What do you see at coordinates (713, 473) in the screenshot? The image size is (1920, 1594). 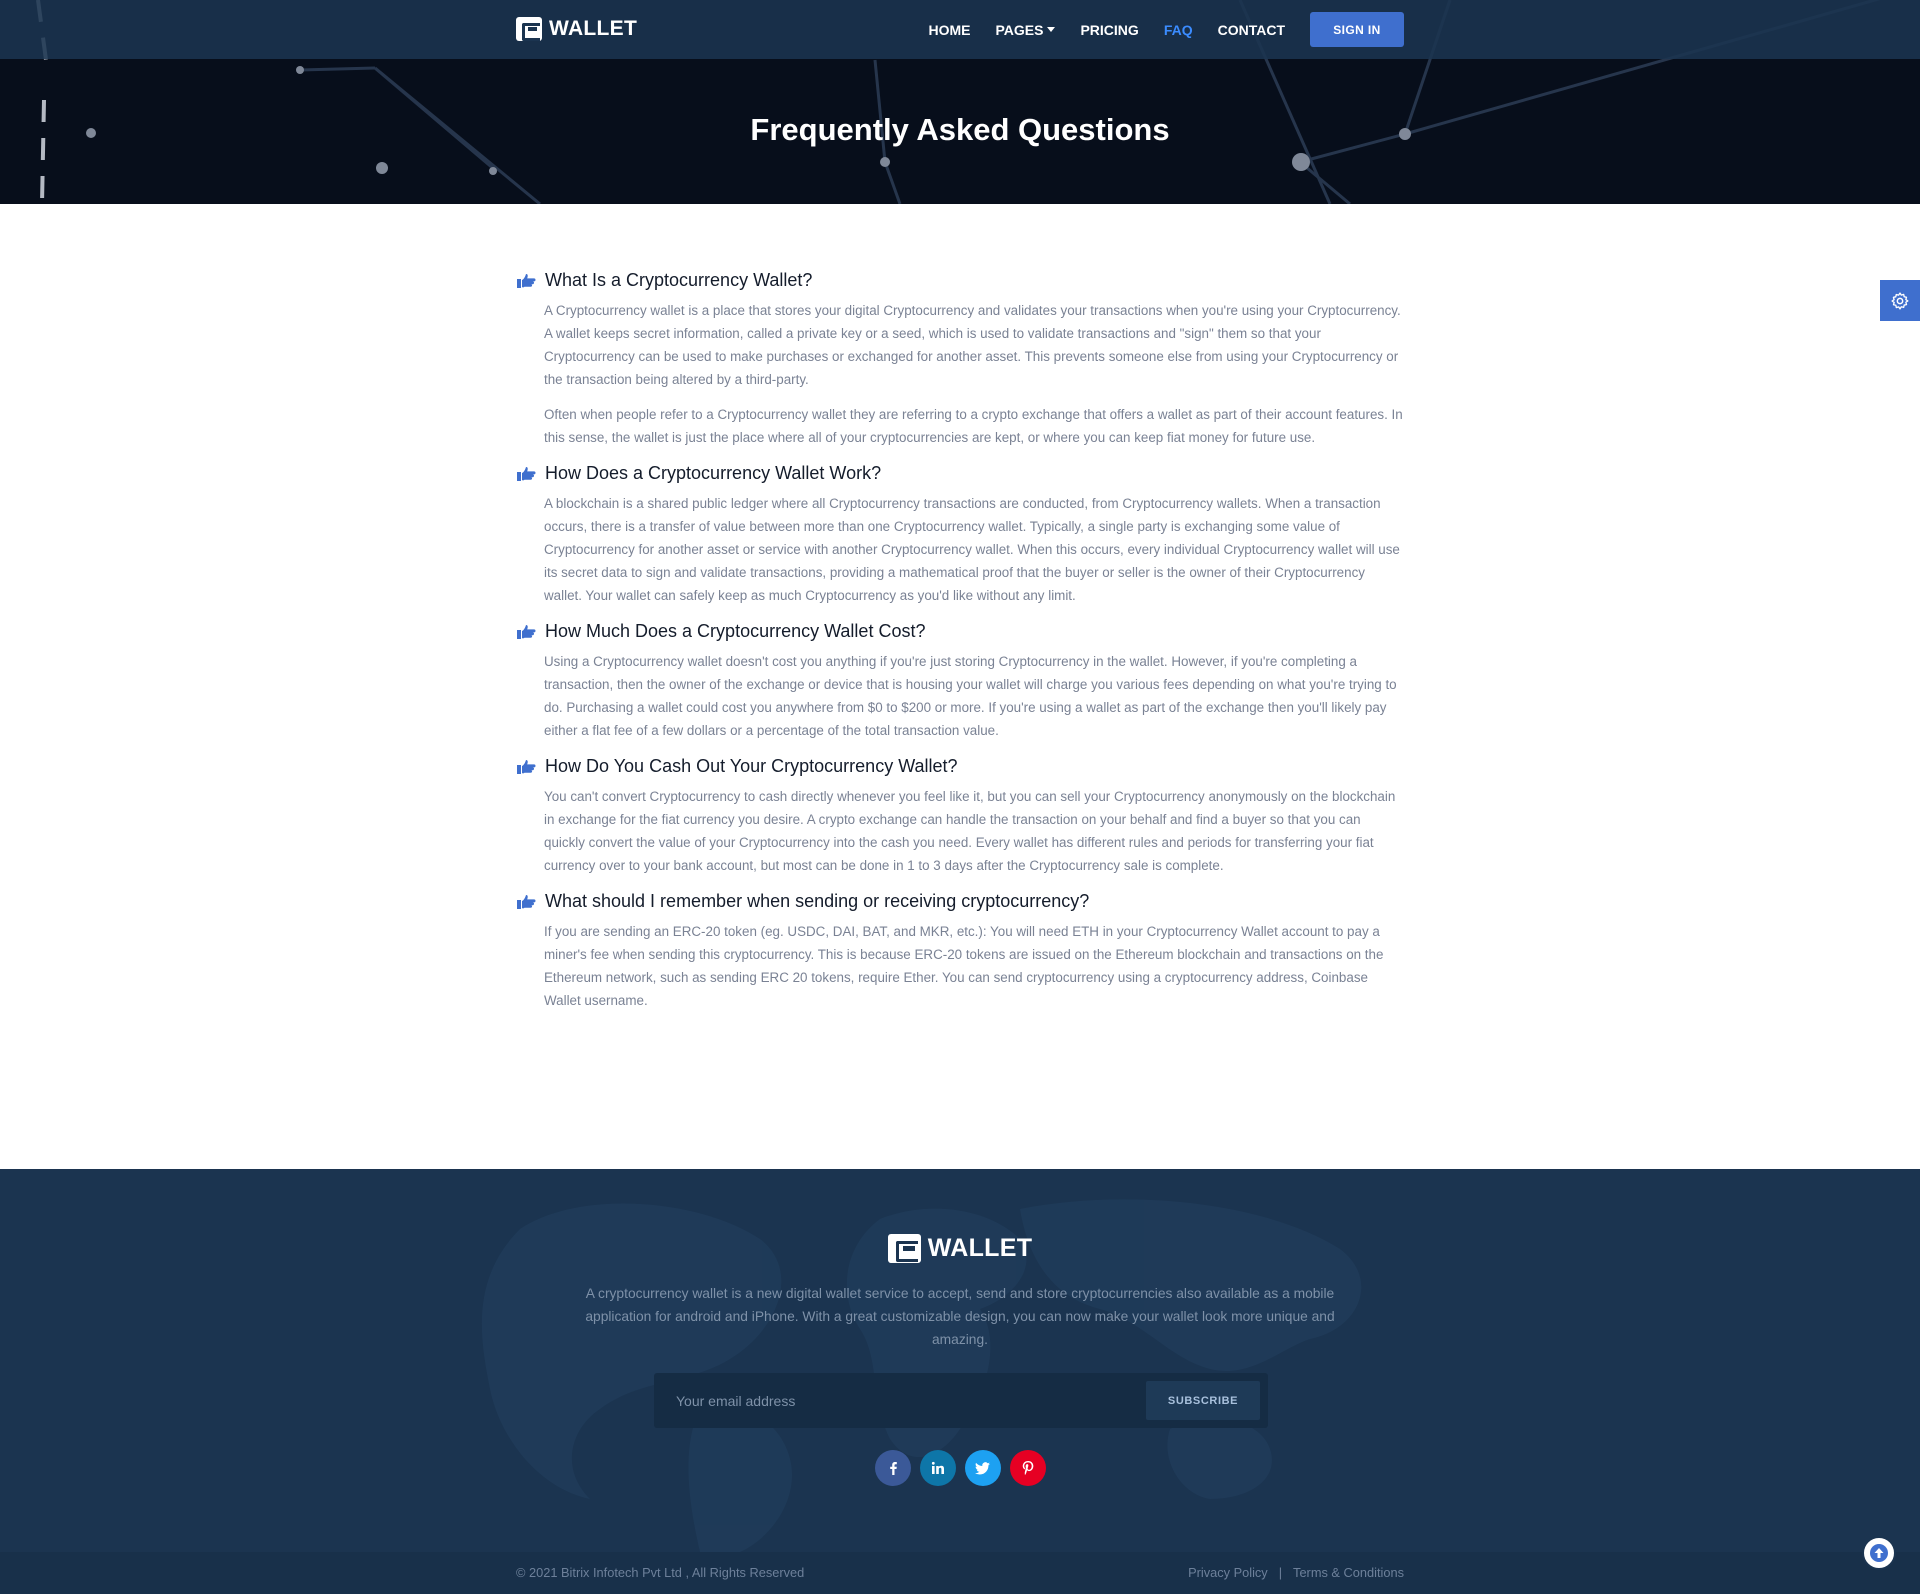 I see `faq-question: How Does a Cryptocurrency Wallet Work?` at bounding box center [713, 473].